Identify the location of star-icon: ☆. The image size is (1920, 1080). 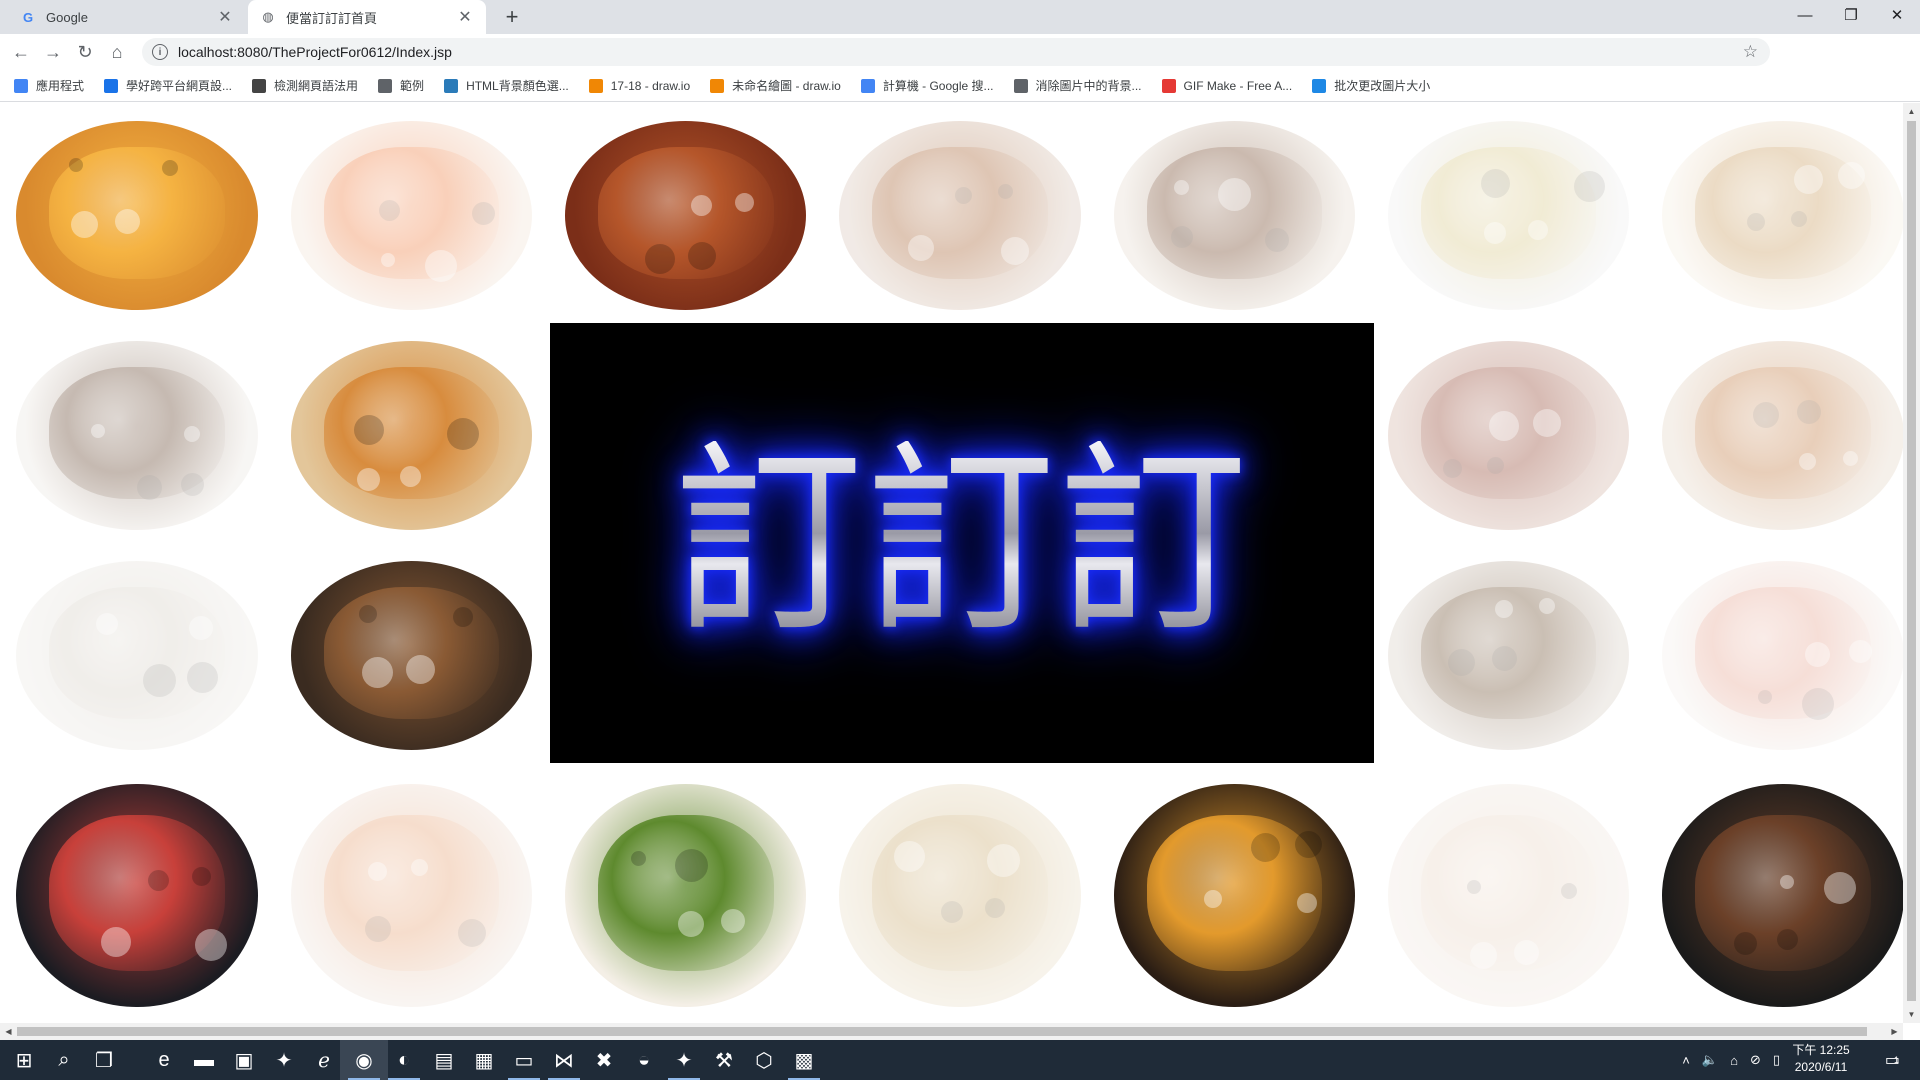
(1750, 52).